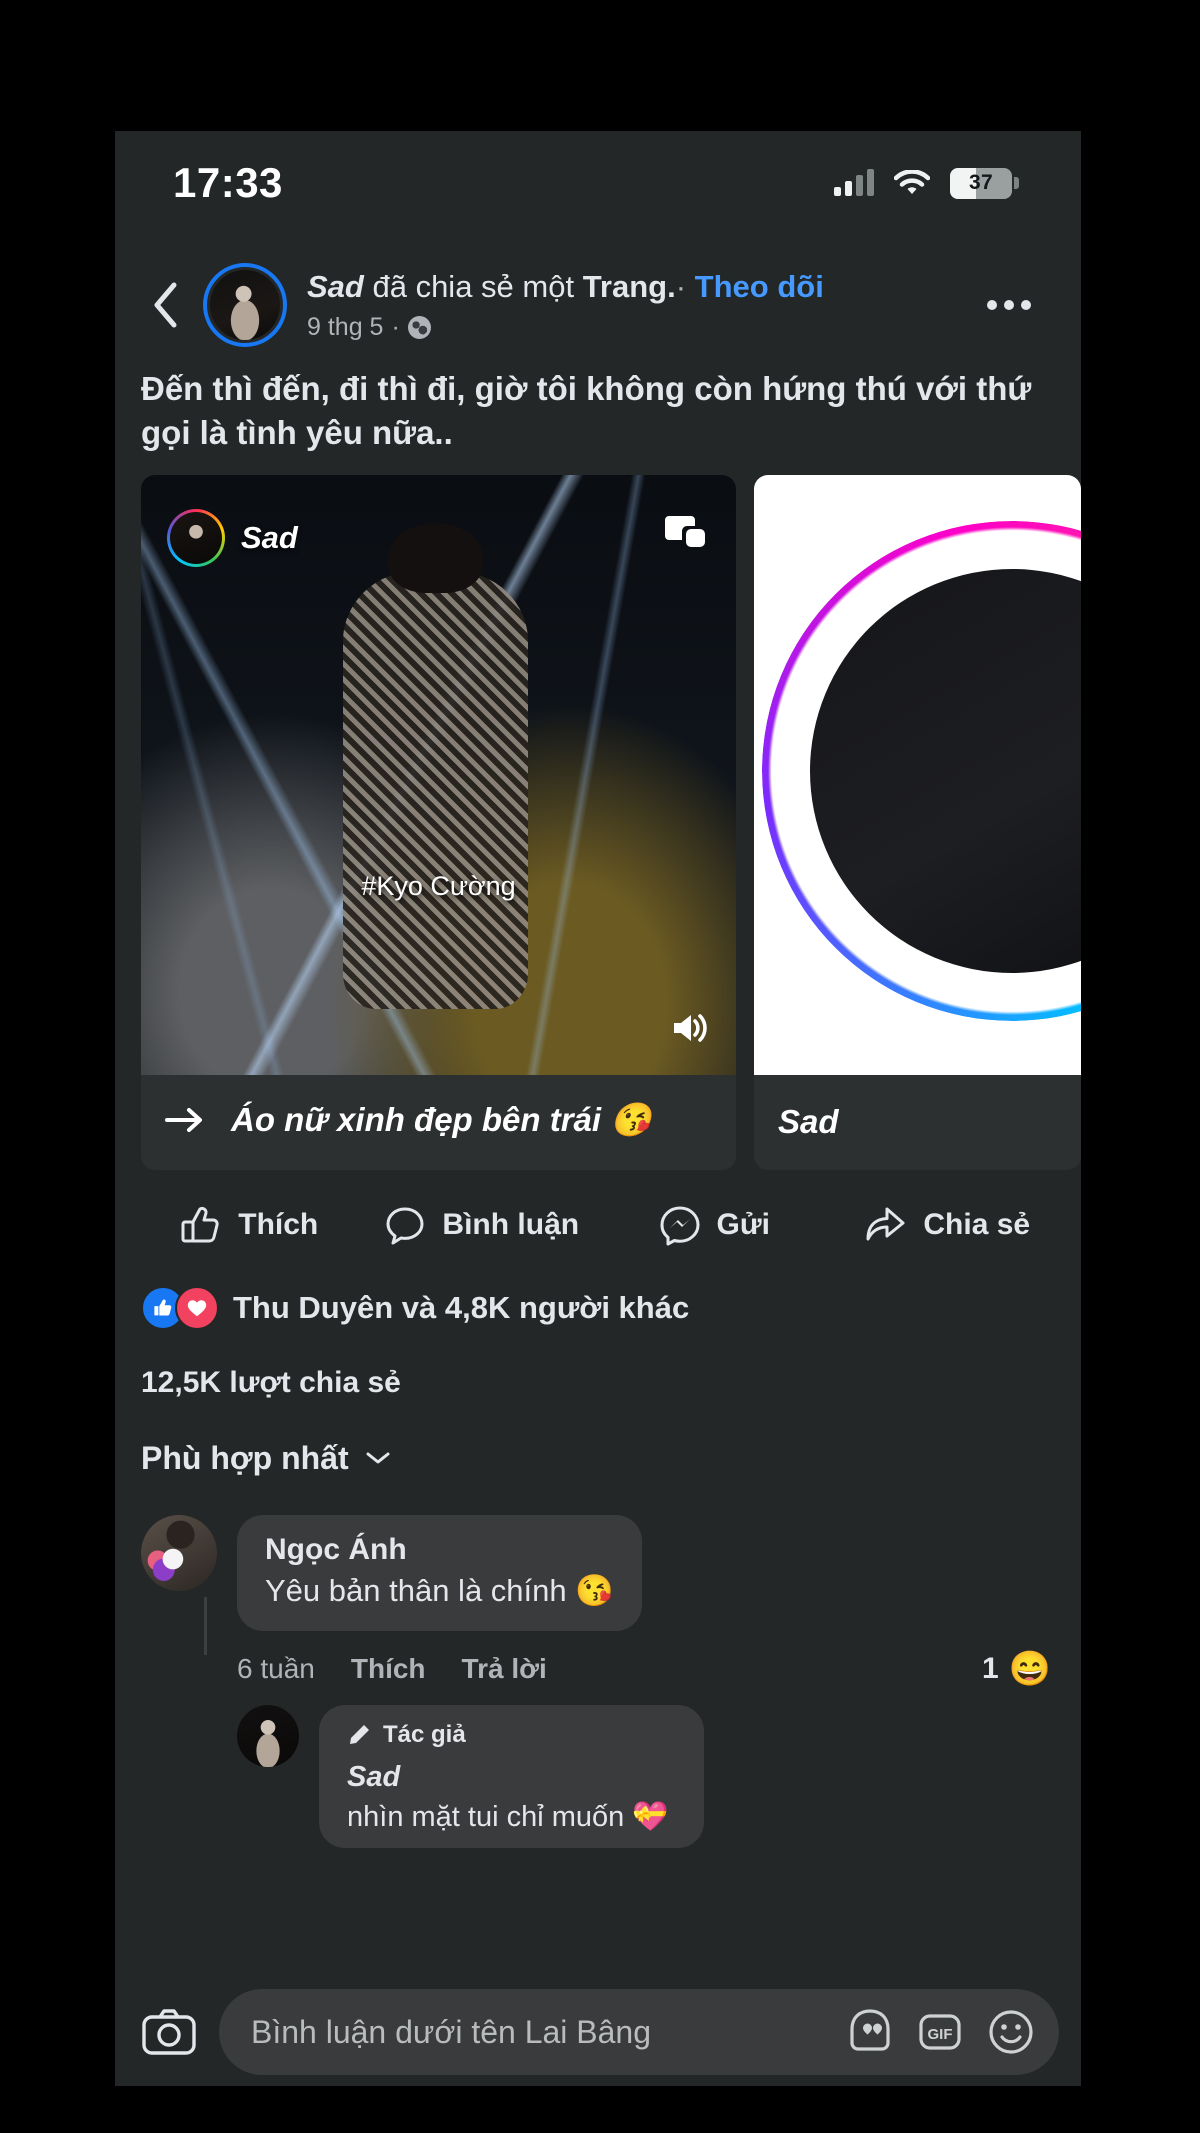 This screenshot has height=2133, width=1200. Describe the element at coordinates (228, 182) in the screenshot. I see `status-clock: 17:33` at that location.